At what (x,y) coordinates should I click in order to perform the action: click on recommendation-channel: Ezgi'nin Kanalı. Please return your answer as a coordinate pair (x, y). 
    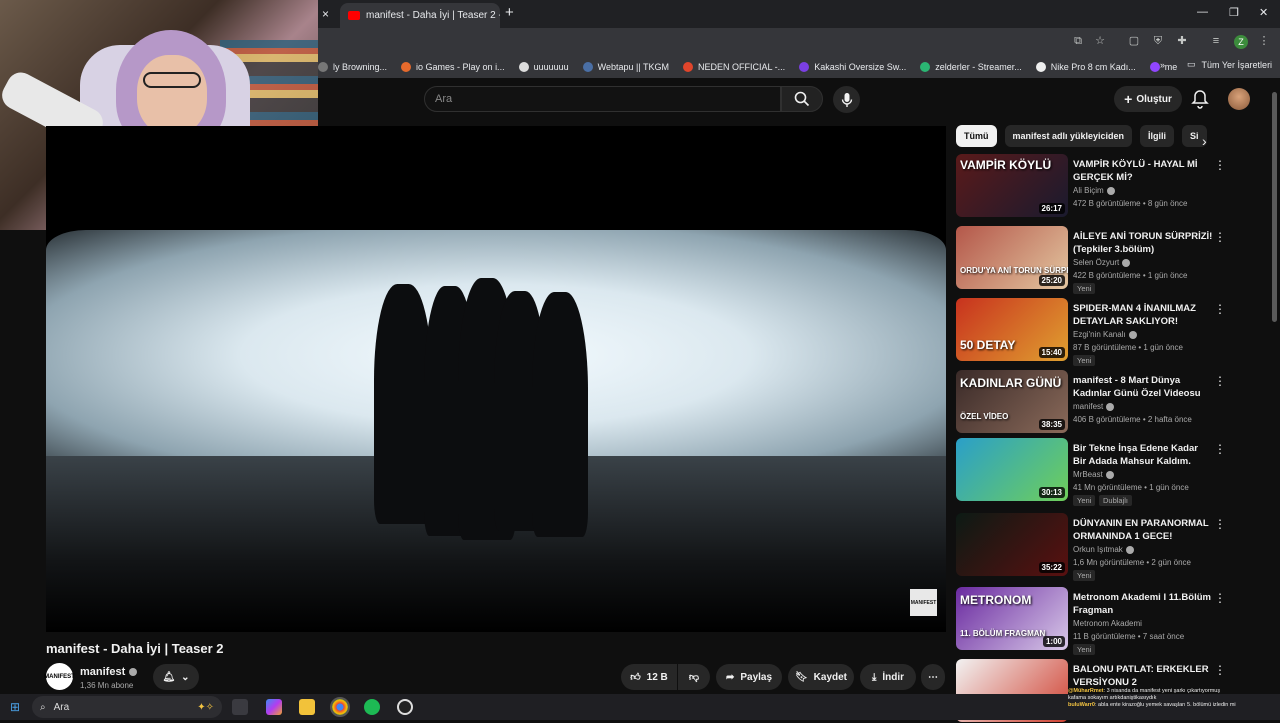
    Looking at the image, I should click on (1105, 334).